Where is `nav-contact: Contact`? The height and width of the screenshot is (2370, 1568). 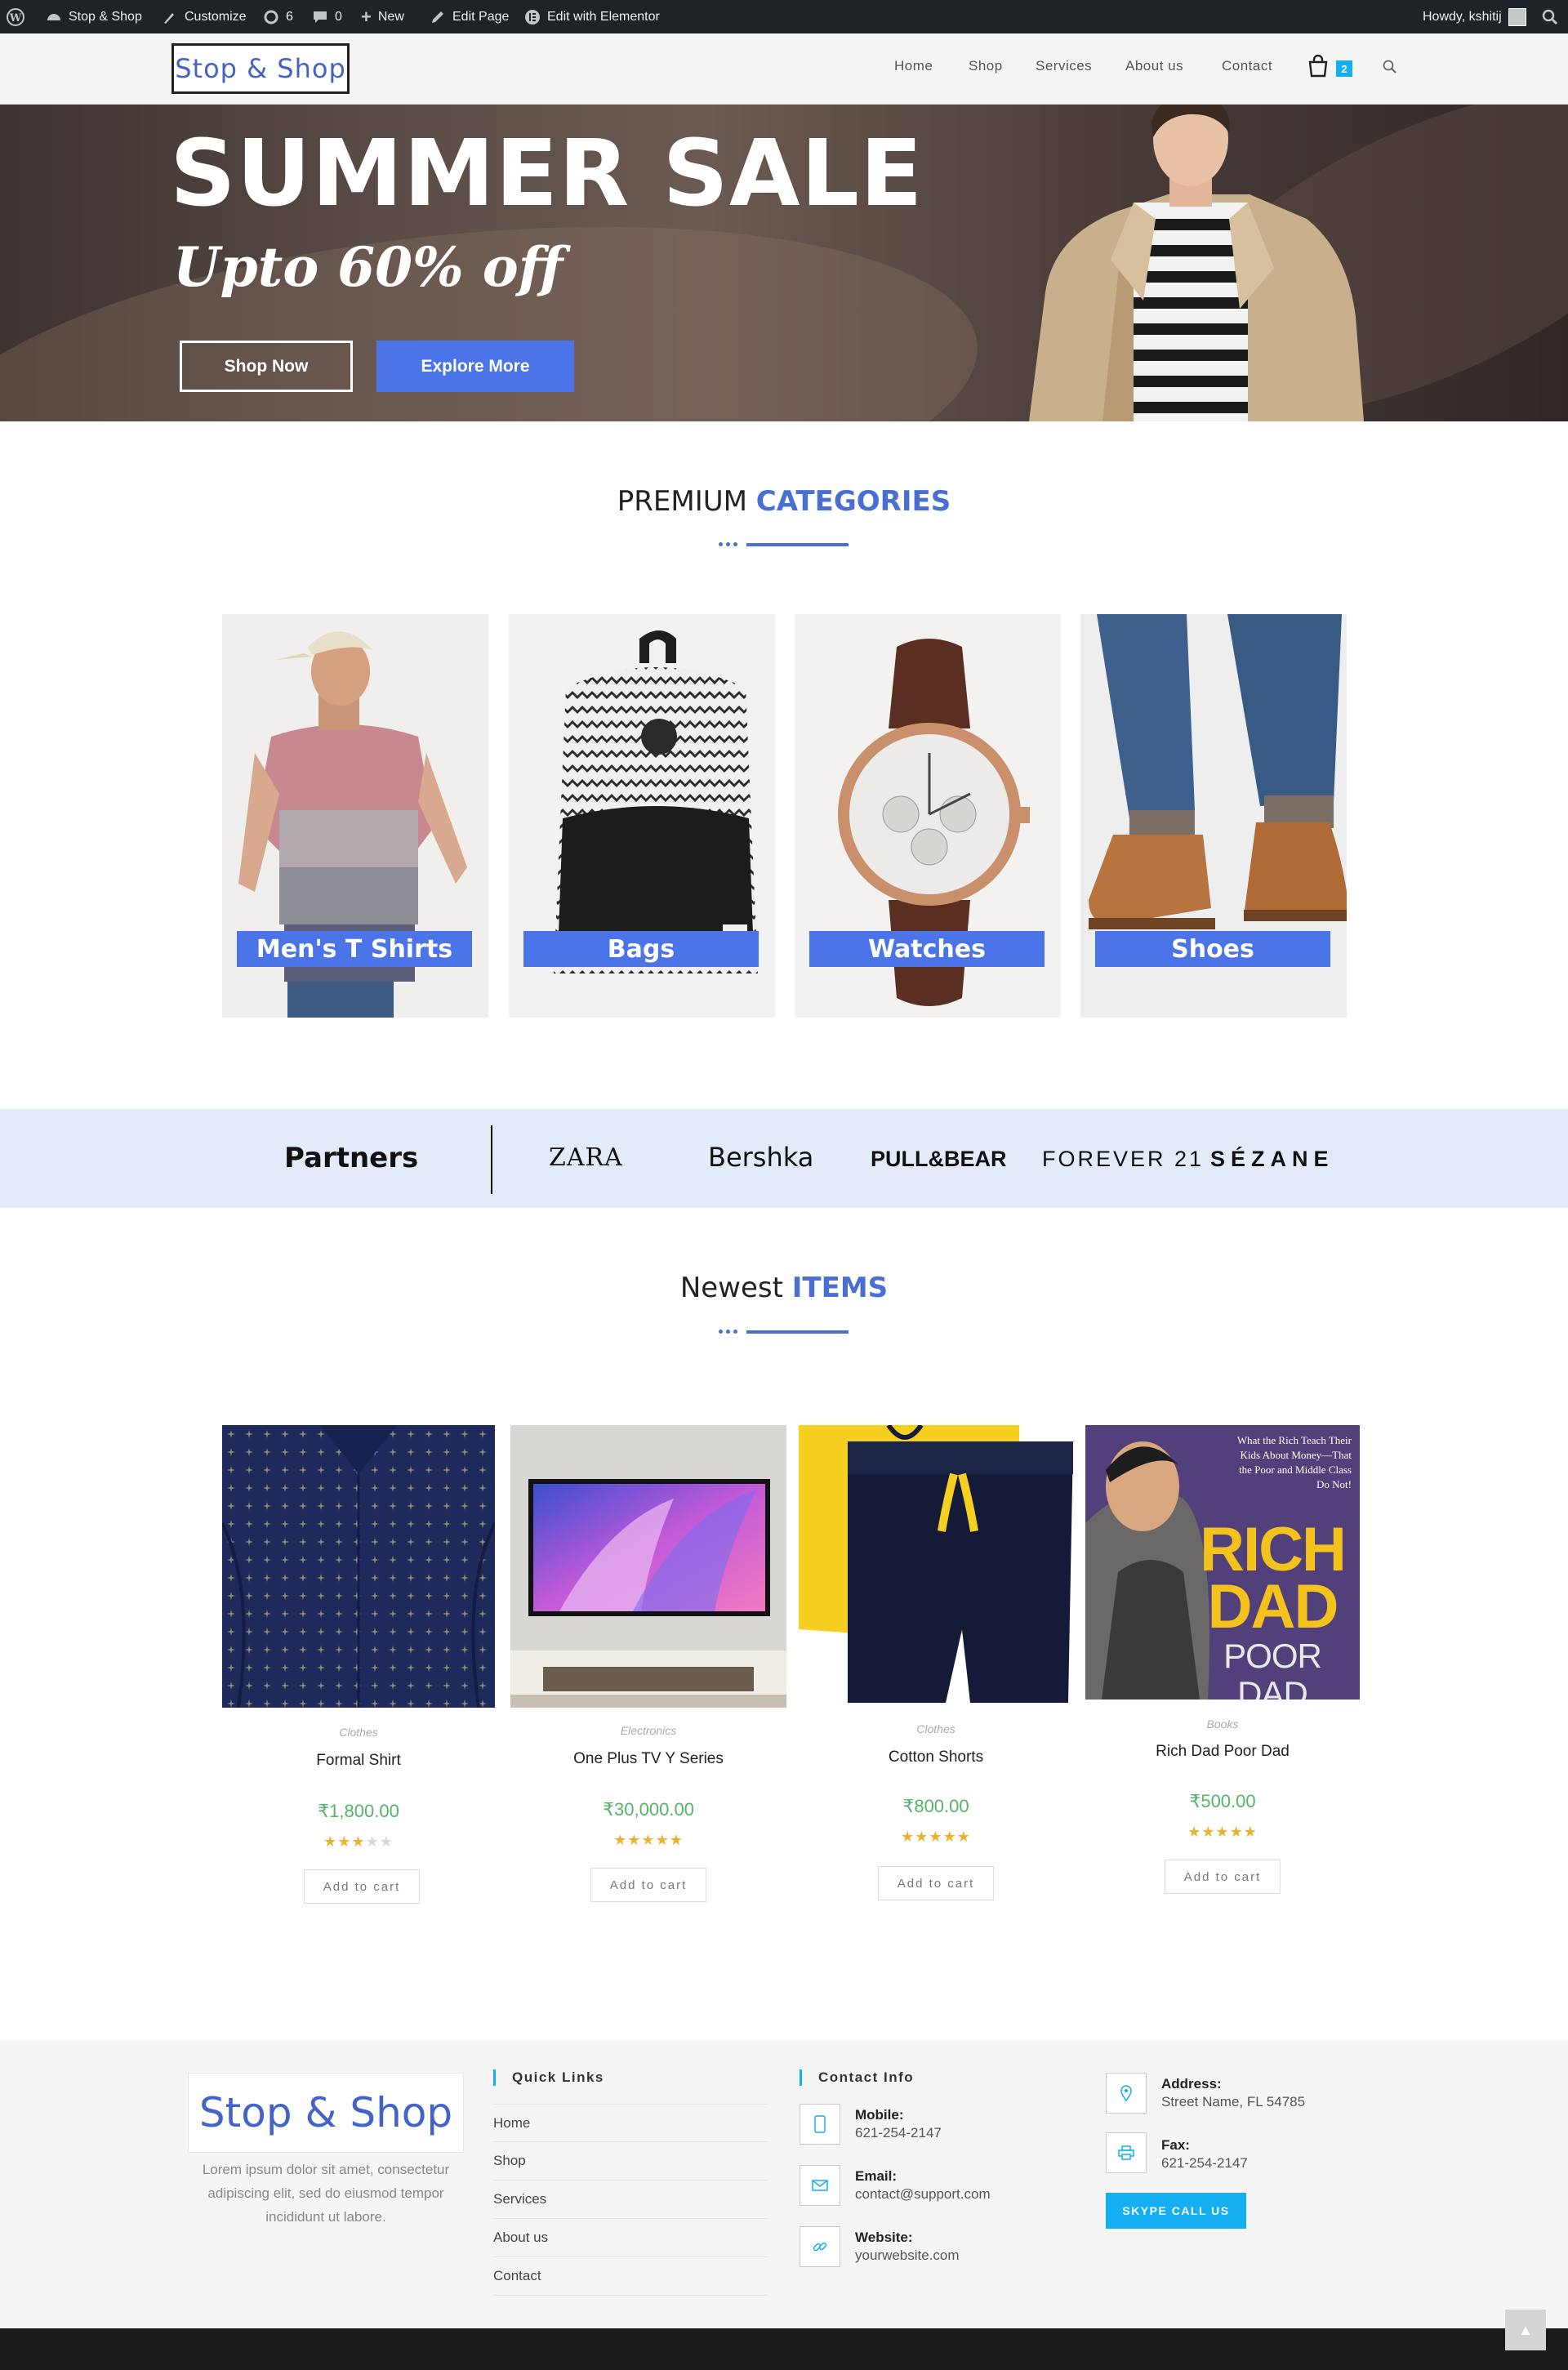 nav-contact: Contact is located at coordinates (1247, 66).